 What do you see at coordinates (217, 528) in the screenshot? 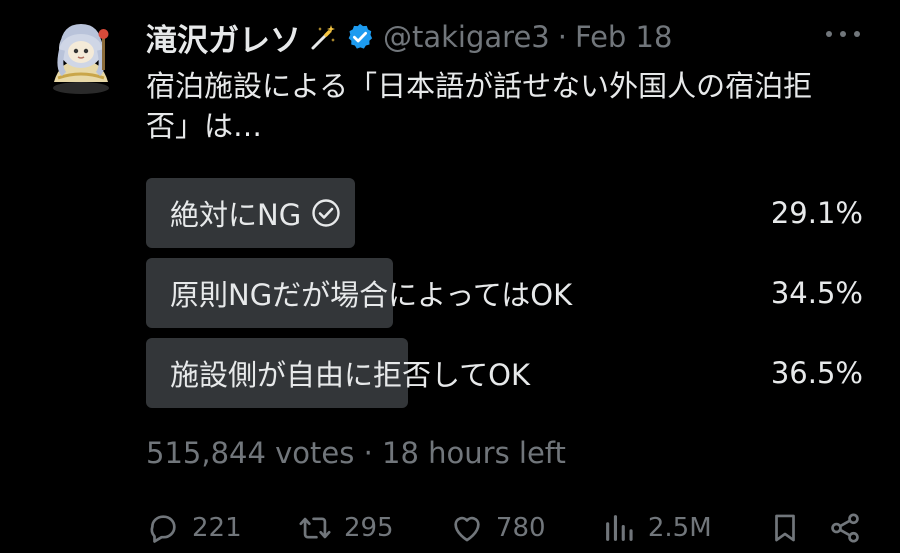
I see `reply-count: 221` at bounding box center [217, 528].